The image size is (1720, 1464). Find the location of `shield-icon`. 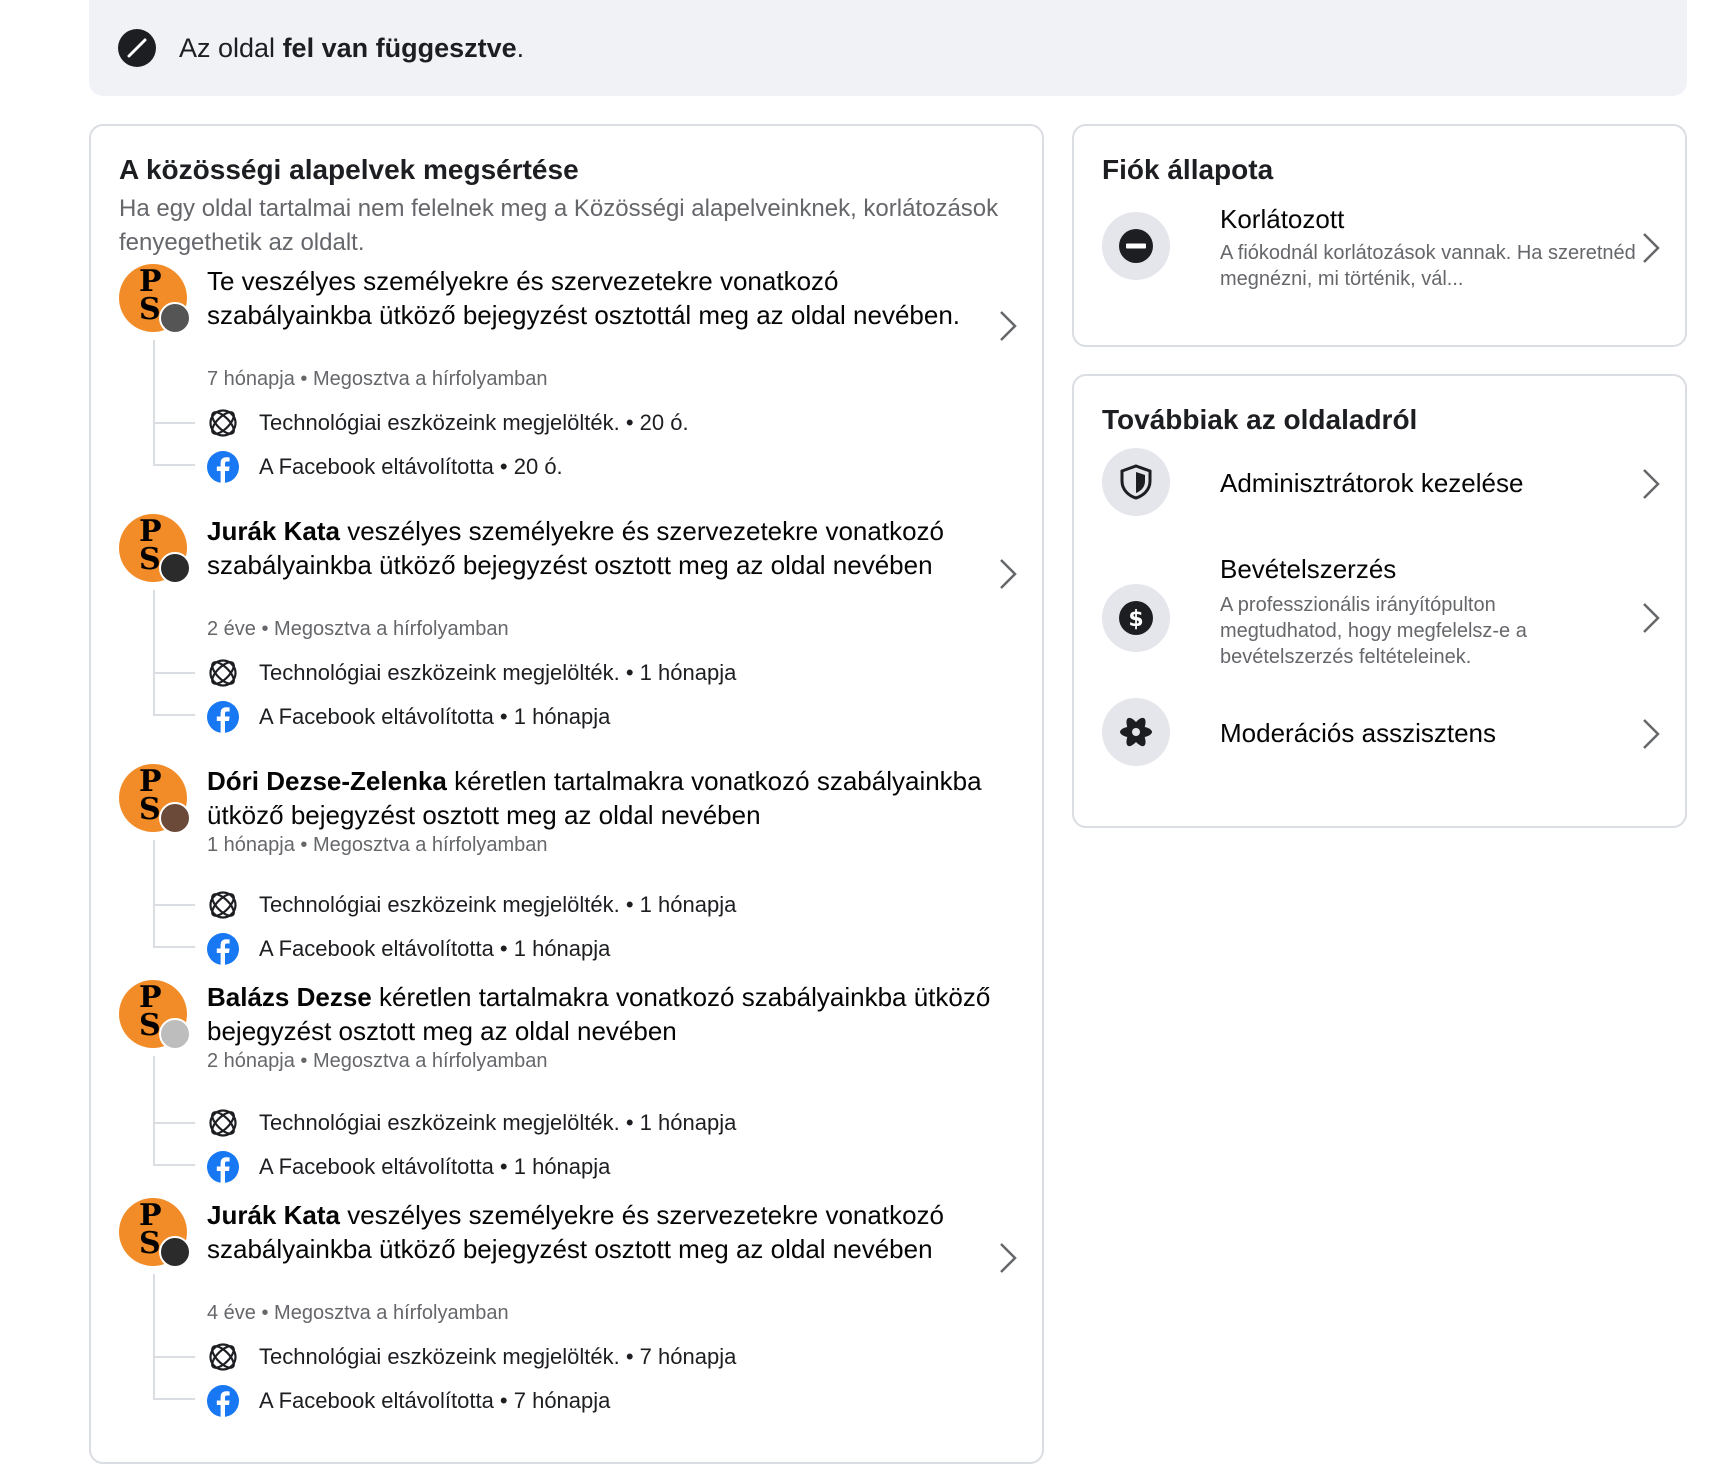

shield-icon is located at coordinates (1136, 482).